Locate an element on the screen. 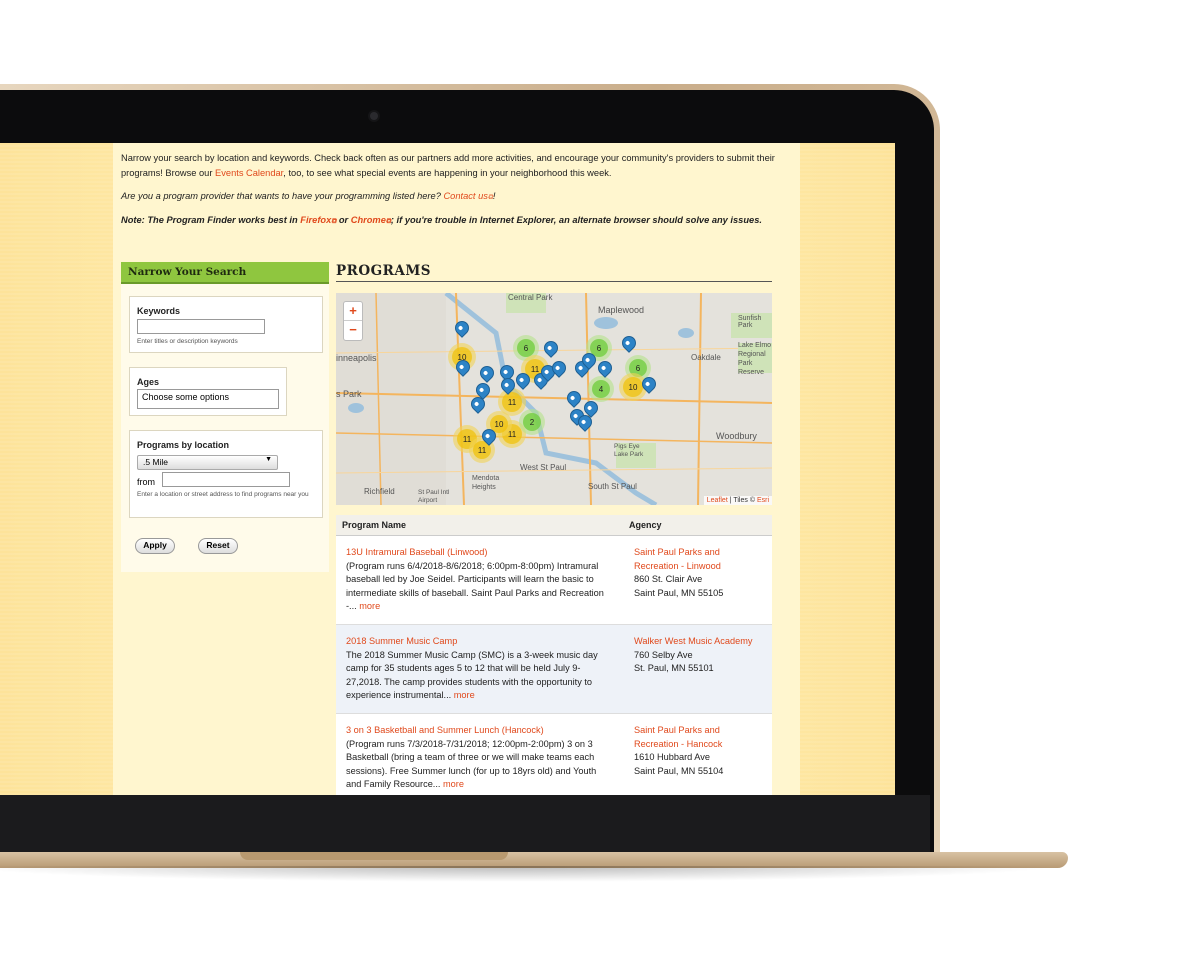  agency-city: Saint Paul, MN 55105 is located at coordinates (679, 592).